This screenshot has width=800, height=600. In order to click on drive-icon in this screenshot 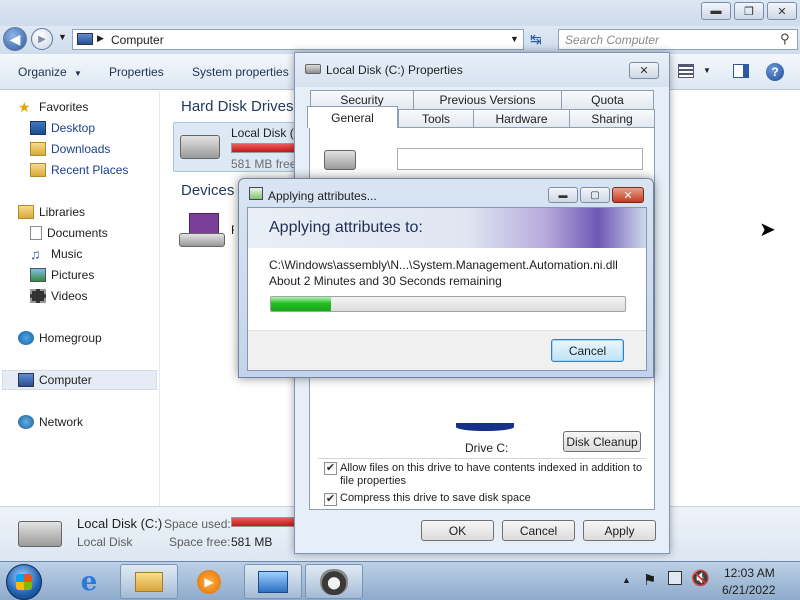, I will do `click(313, 69)`.